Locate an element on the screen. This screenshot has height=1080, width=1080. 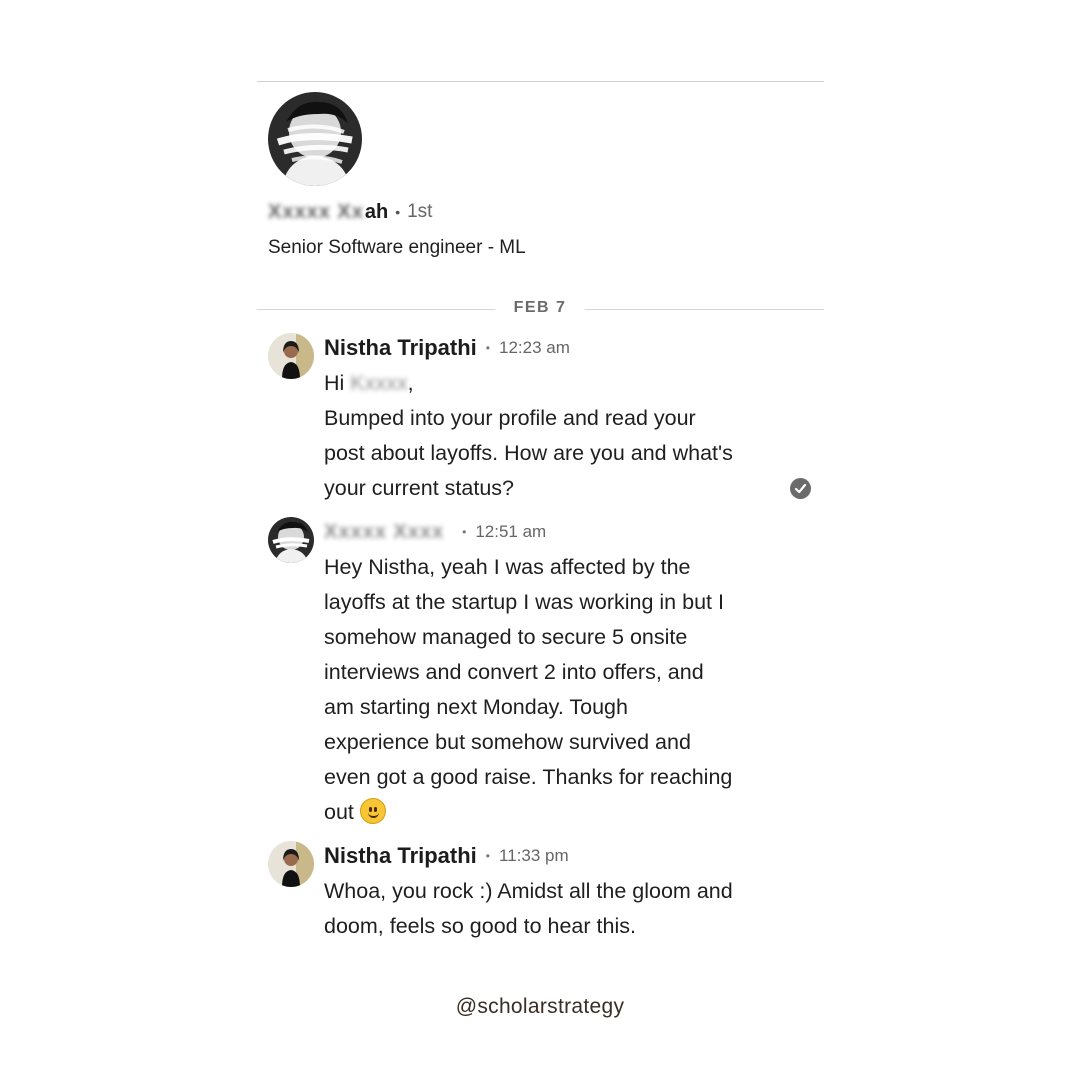
message-header: Nistha Tripathi • 12:23 am is located at coordinates (447, 348).